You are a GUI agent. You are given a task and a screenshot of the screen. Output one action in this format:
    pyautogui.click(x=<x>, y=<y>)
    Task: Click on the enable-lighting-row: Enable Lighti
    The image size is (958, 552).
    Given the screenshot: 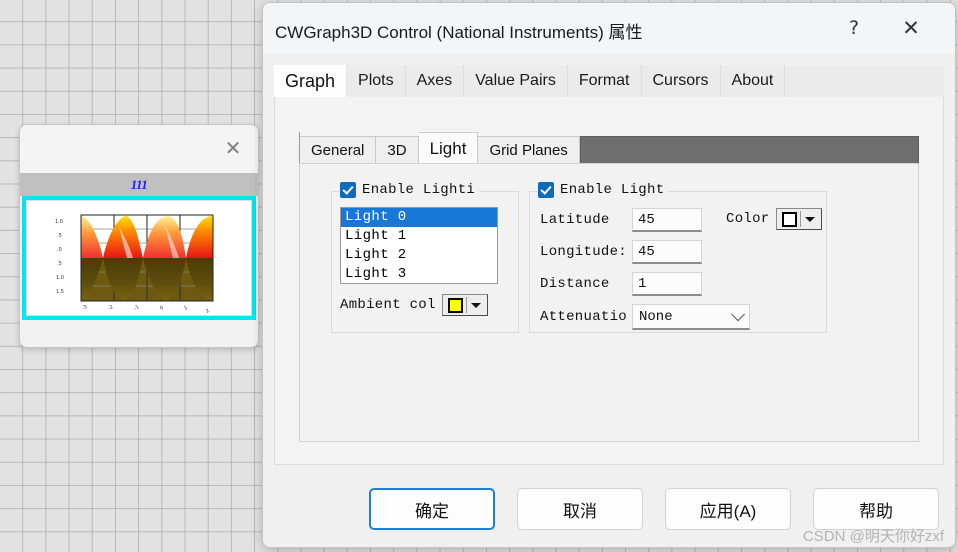 What is the action you would take?
    pyautogui.click(x=410, y=190)
    